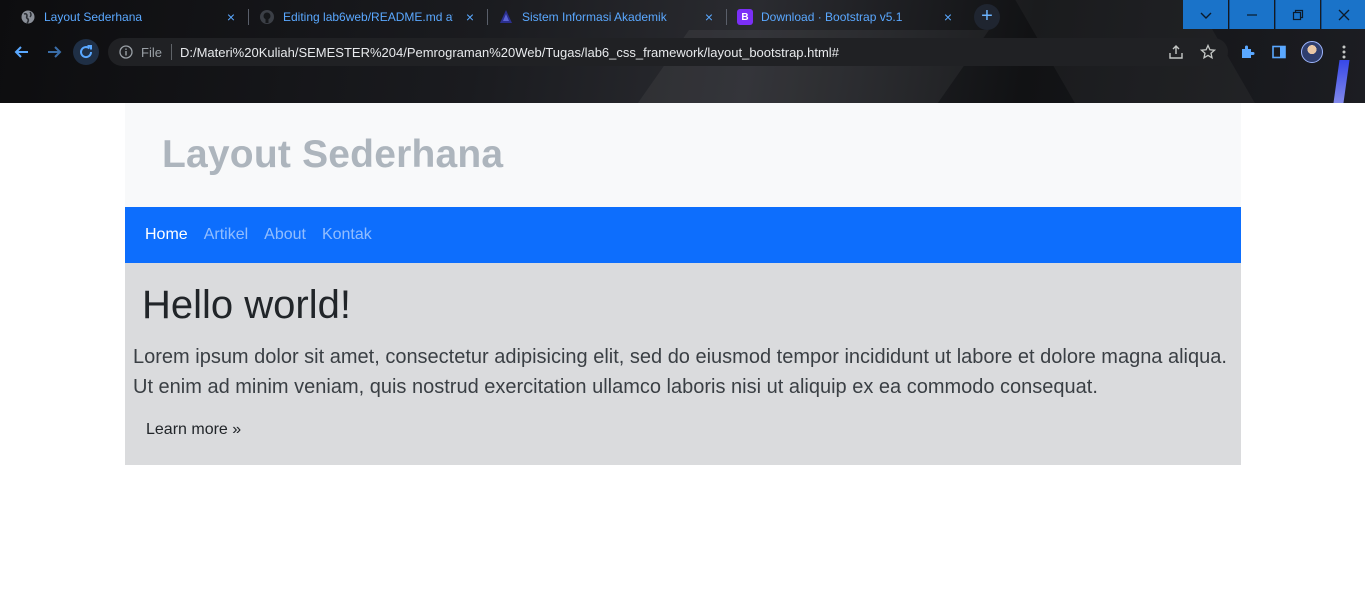 The width and height of the screenshot is (1365, 607). I want to click on minimize-button, so click(1251, 14).